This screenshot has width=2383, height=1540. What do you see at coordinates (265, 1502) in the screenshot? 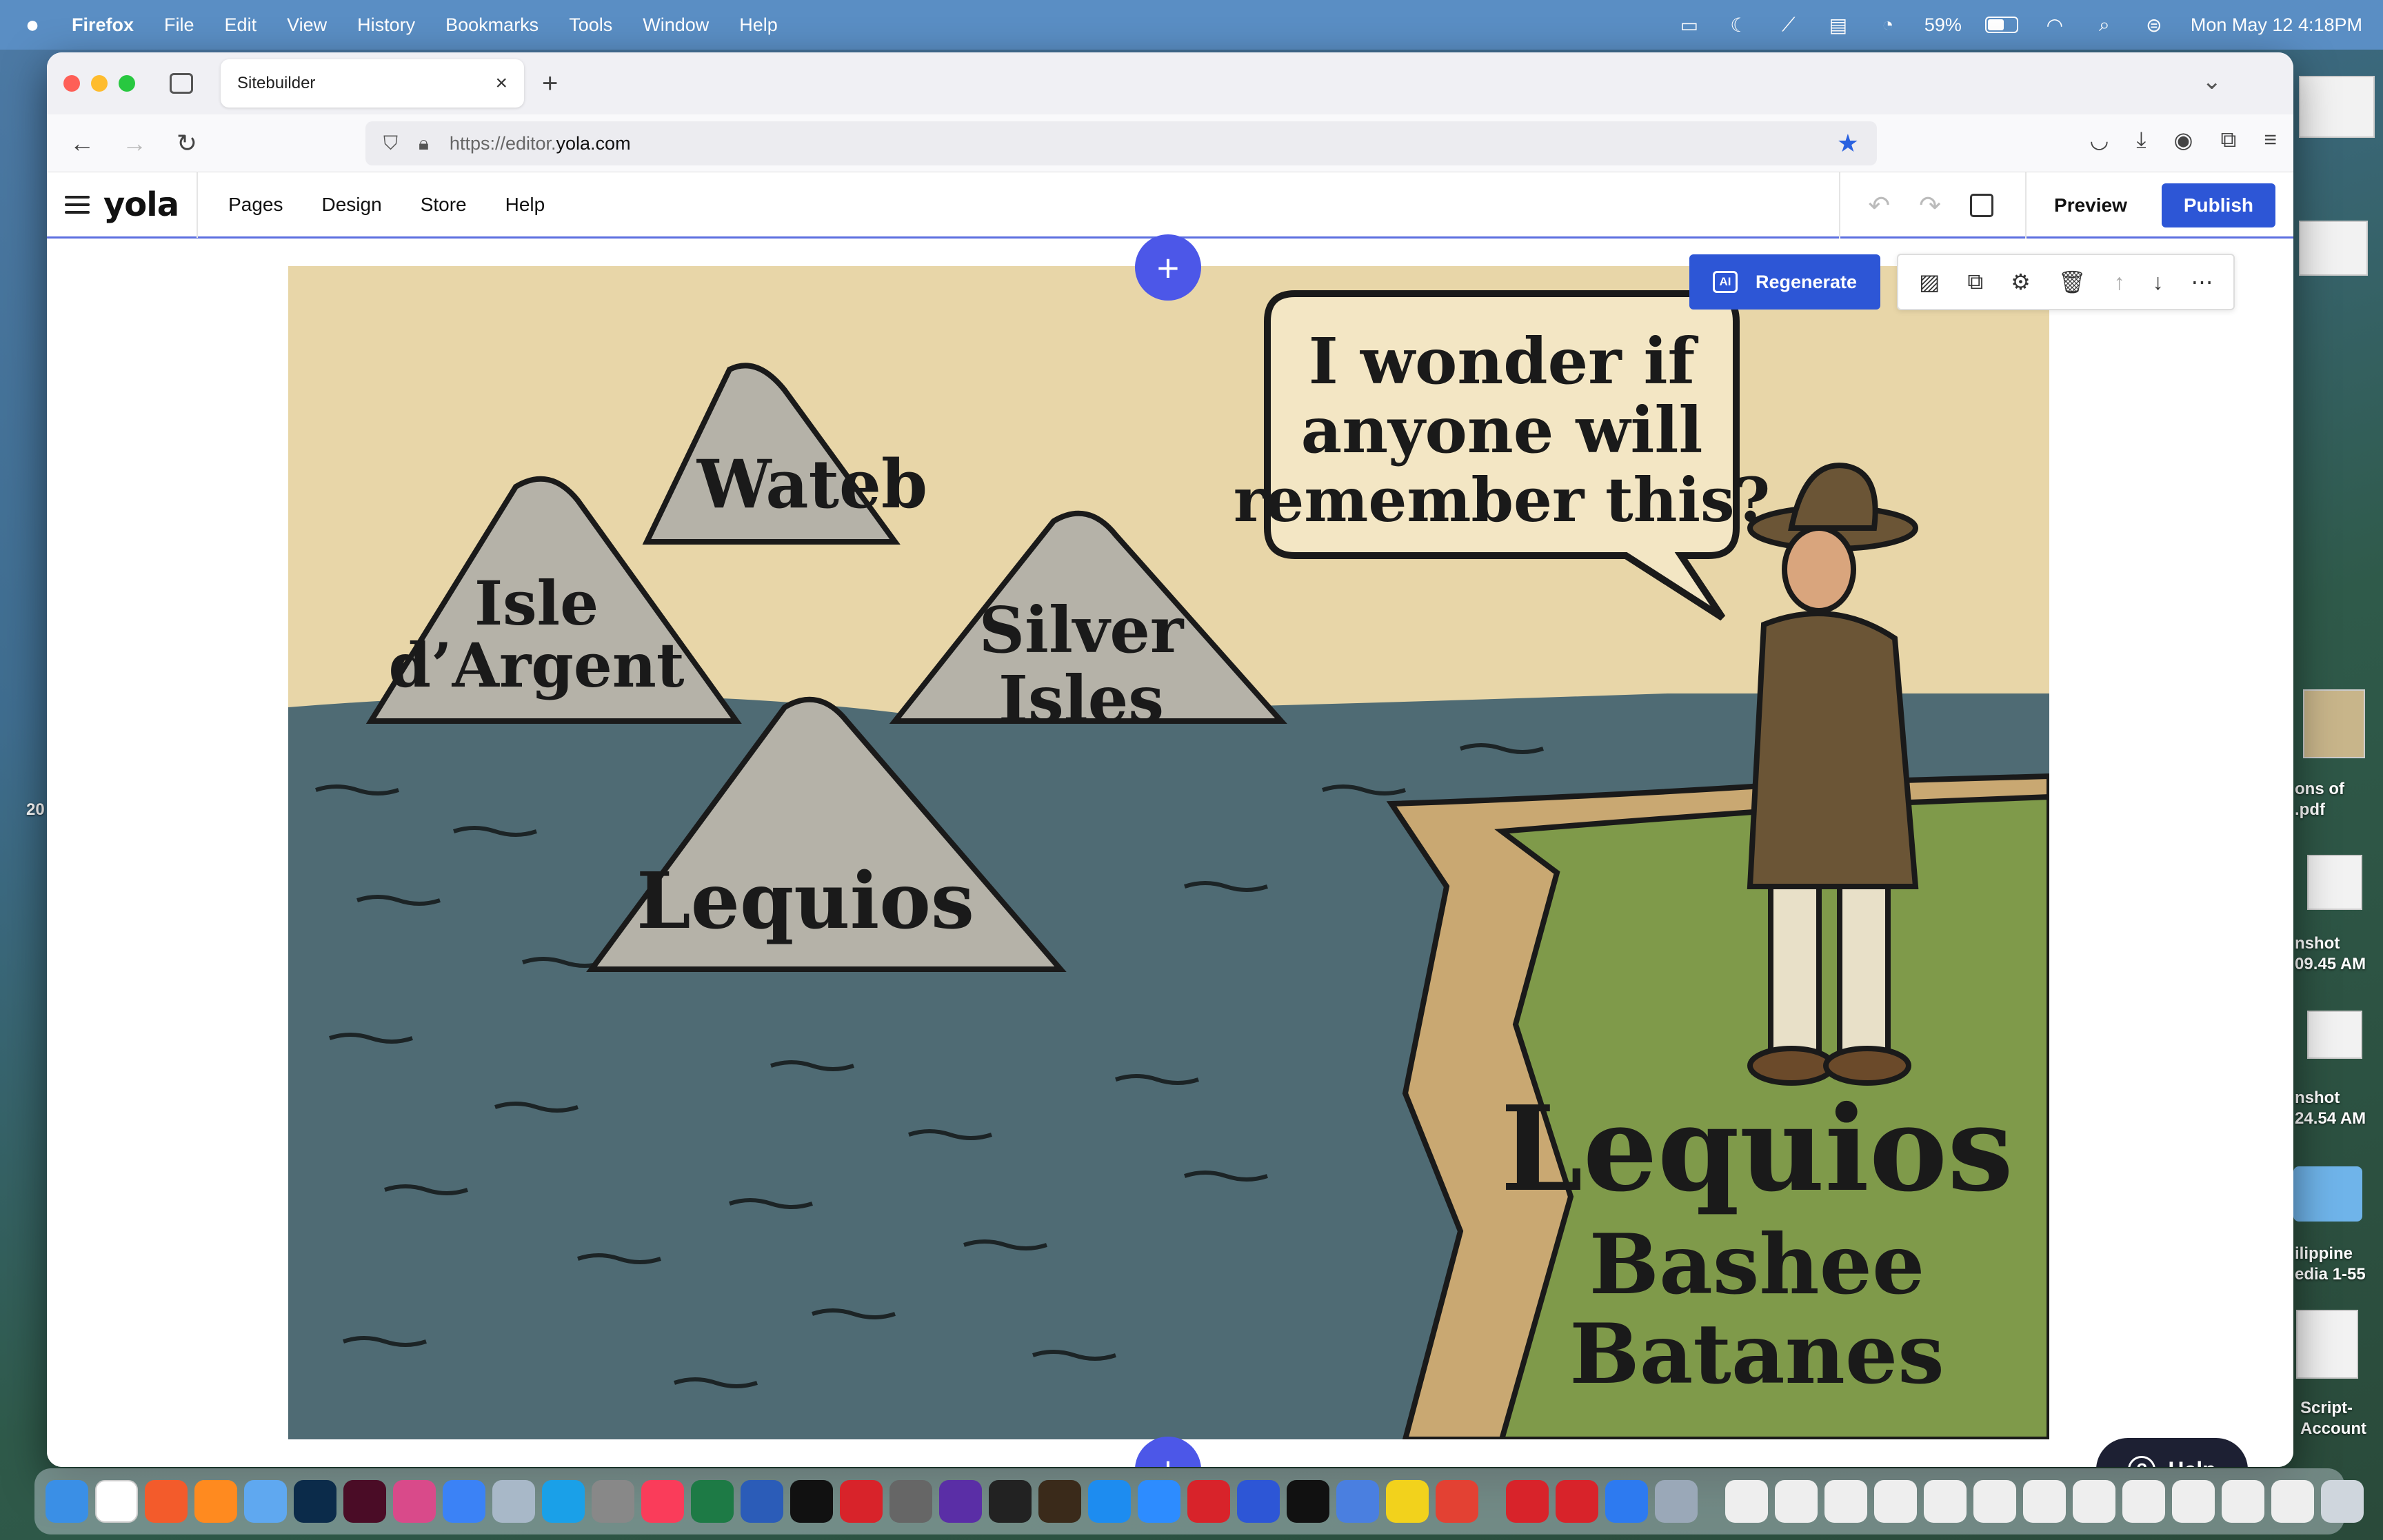
I see `mail-icon` at bounding box center [265, 1502].